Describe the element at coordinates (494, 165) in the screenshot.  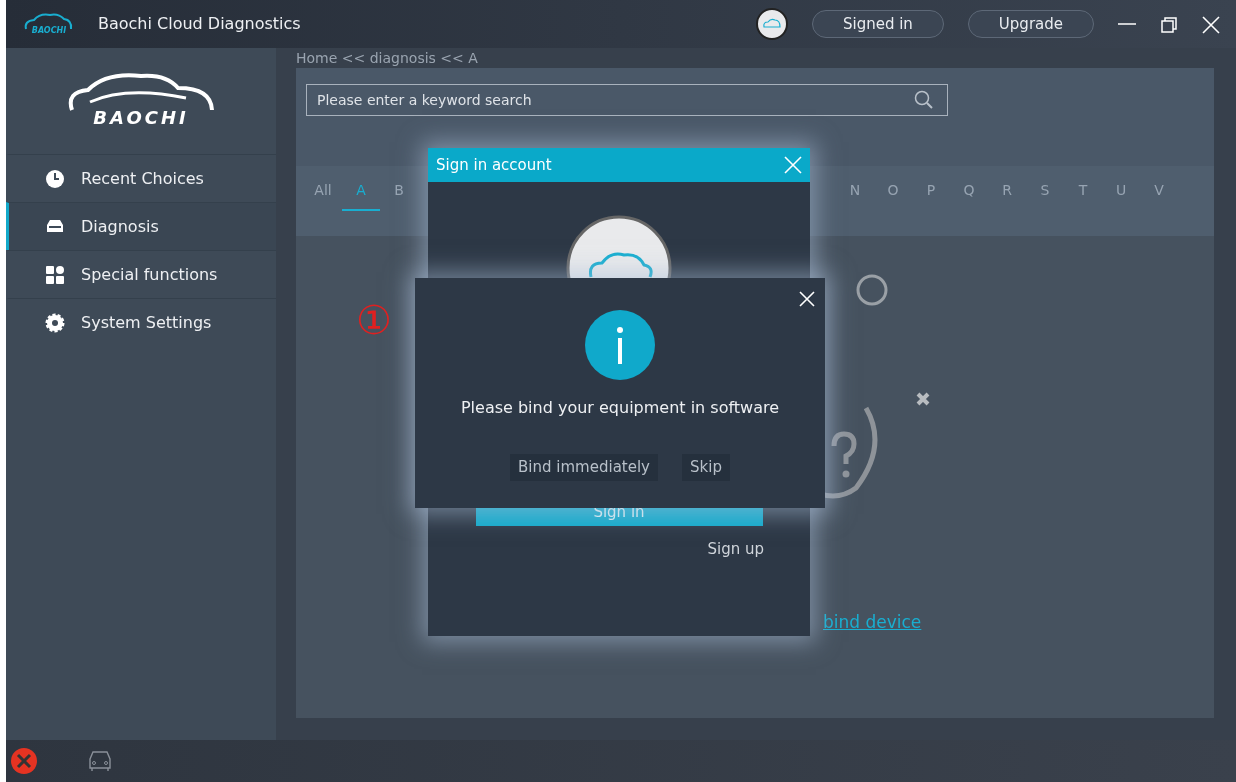
I see `dialog-title: Sign in account` at that location.